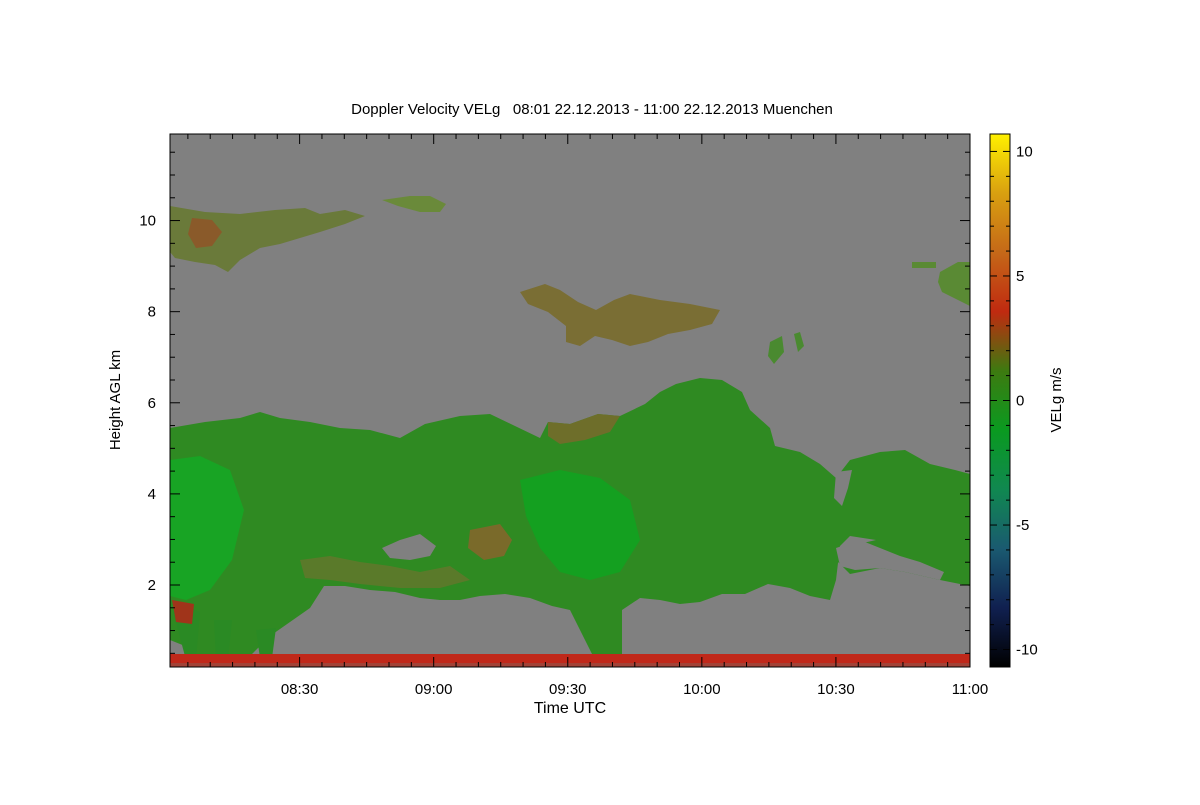  What do you see at coordinates (300, 689) in the screenshot?
I see `x-tick-label: 08:30` at bounding box center [300, 689].